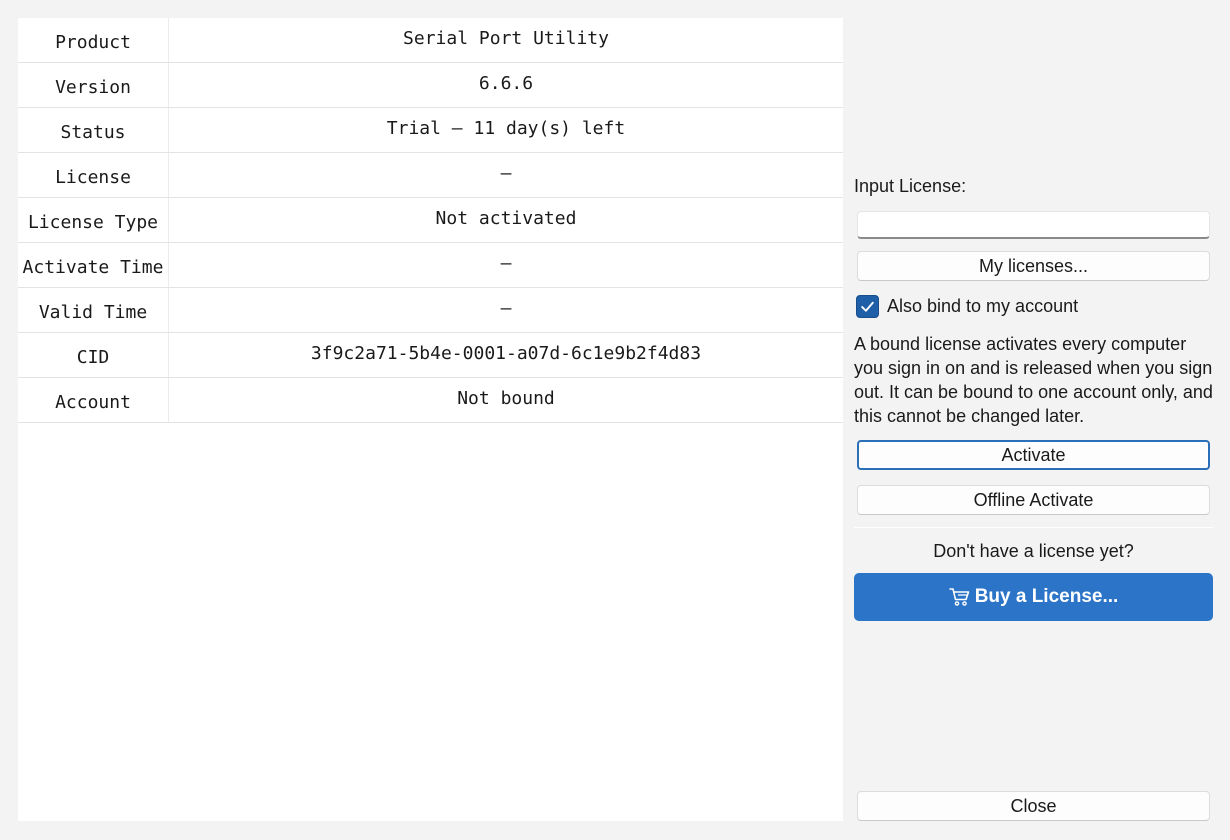 This screenshot has width=1230, height=840. I want to click on checkmark-icon, so click(867, 306).